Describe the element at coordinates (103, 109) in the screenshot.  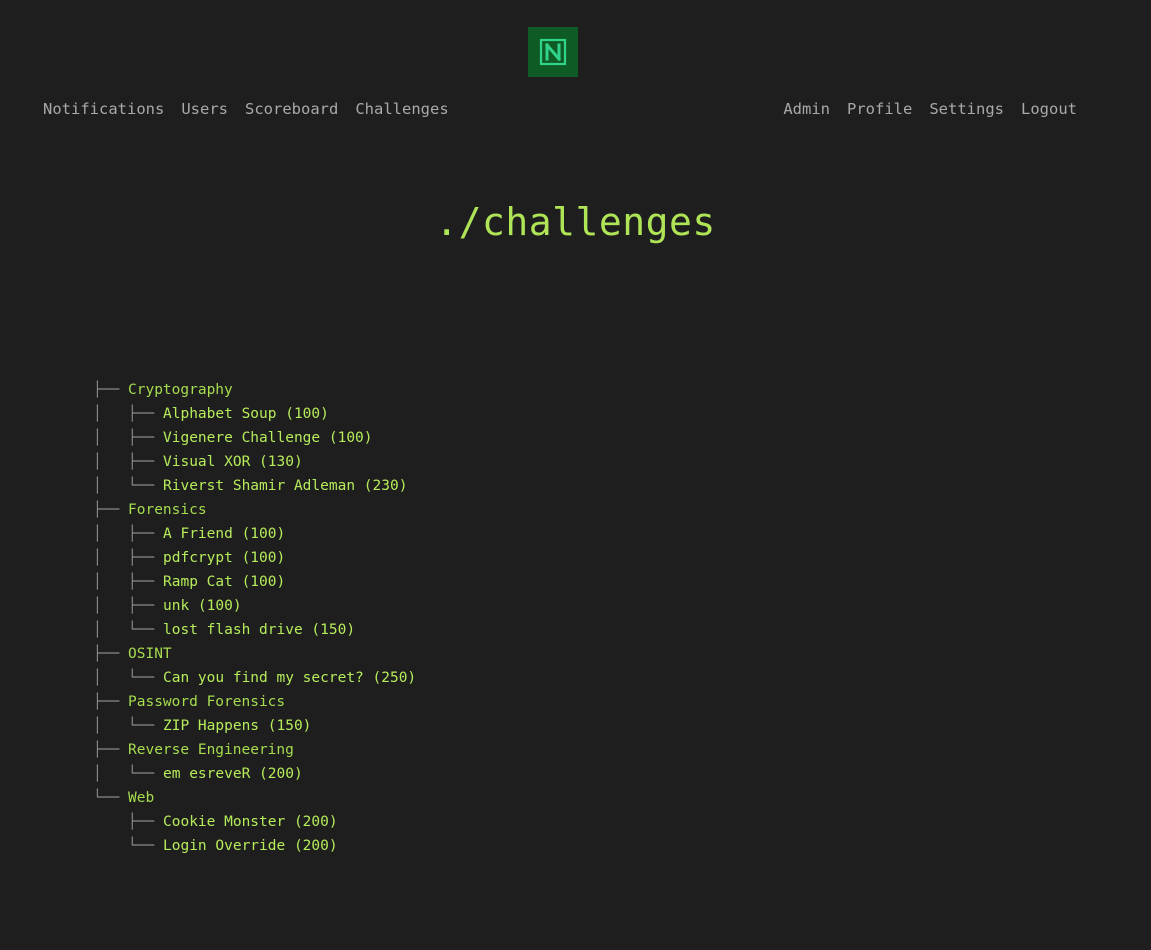
I see `nav-notifications: Notifications` at that location.